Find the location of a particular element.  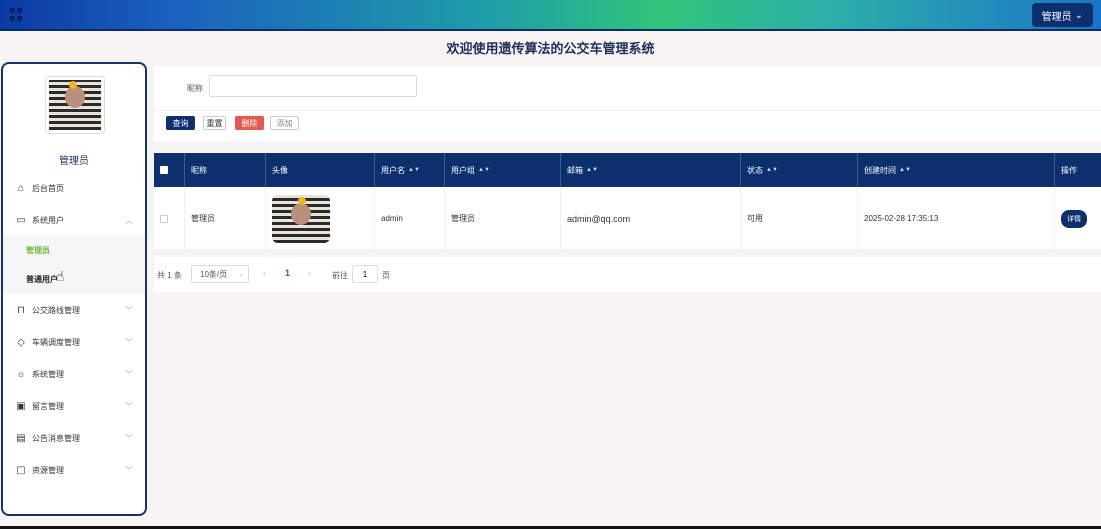

cell-actions: 详情 is located at coordinates (1078, 218).